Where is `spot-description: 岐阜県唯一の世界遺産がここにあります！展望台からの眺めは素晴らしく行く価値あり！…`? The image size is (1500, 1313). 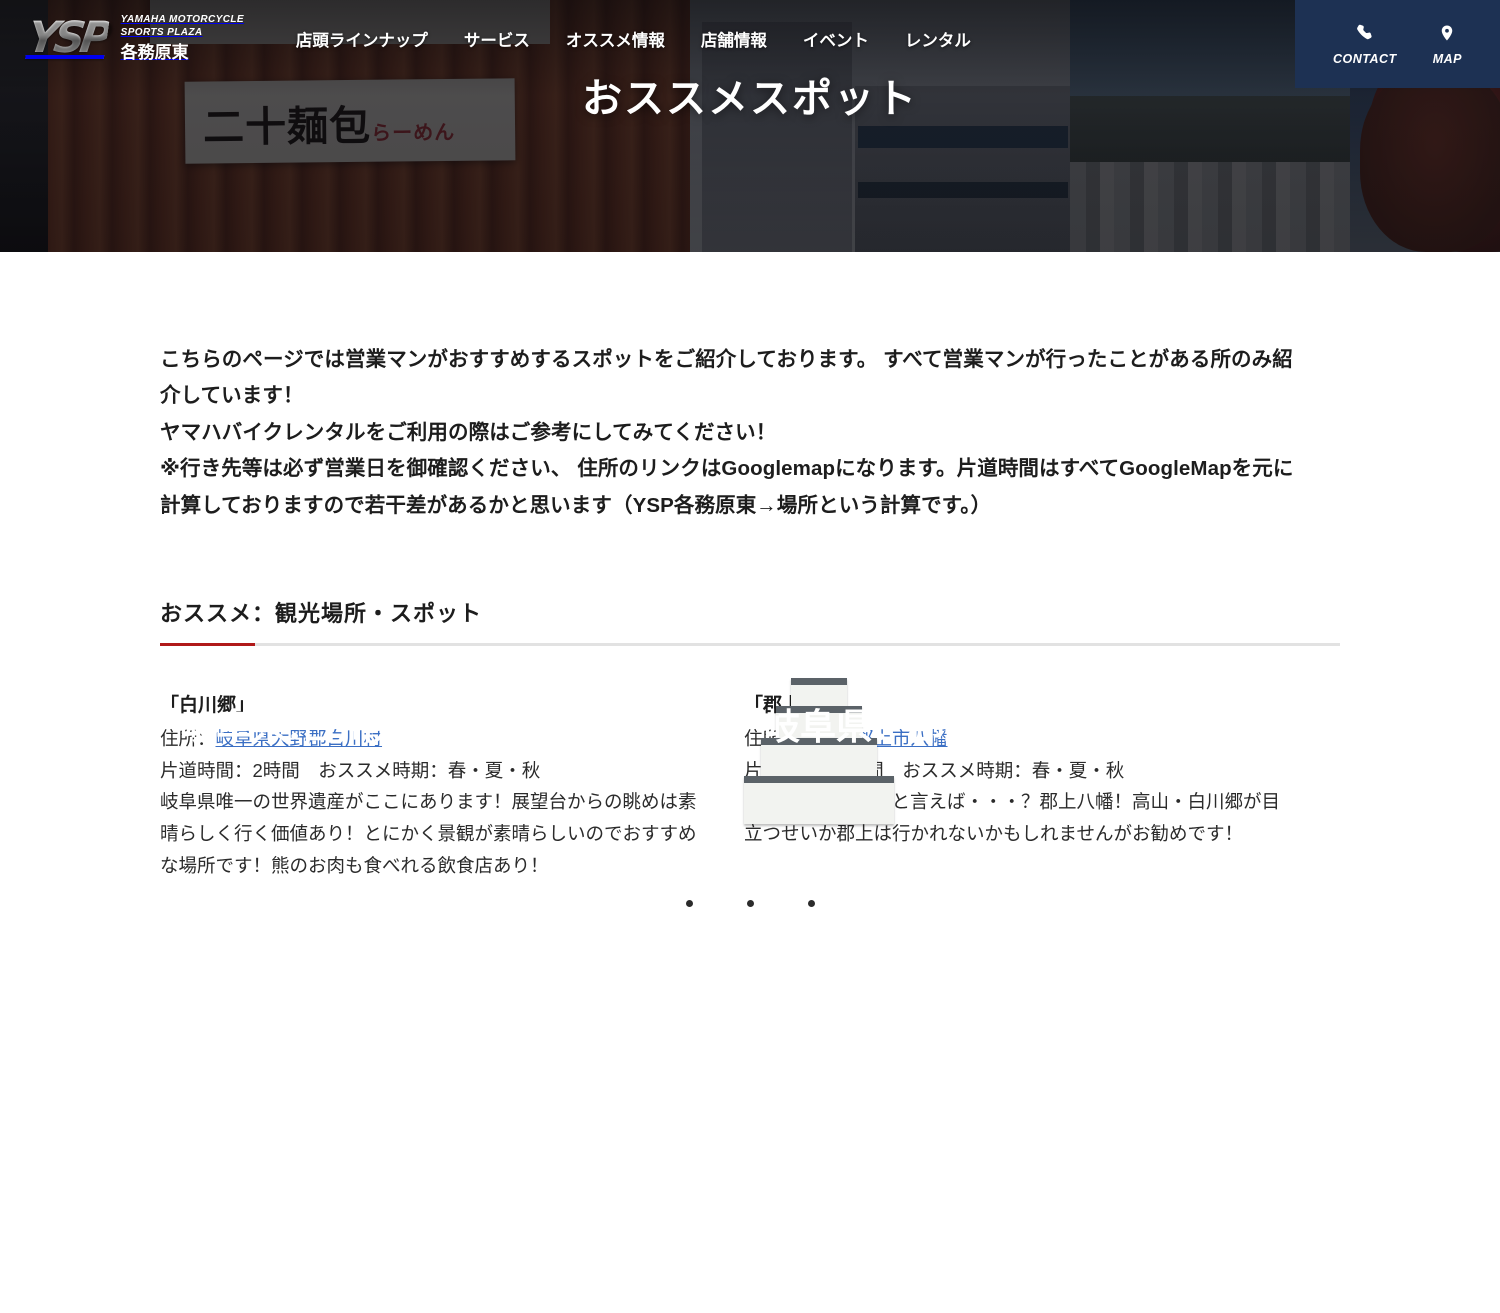 spot-description: 岐阜県唯一の世界遺産がここにあります！展望台からの眺めは素晴らしく行く価値あり！… is located at coordinates (428, 833).